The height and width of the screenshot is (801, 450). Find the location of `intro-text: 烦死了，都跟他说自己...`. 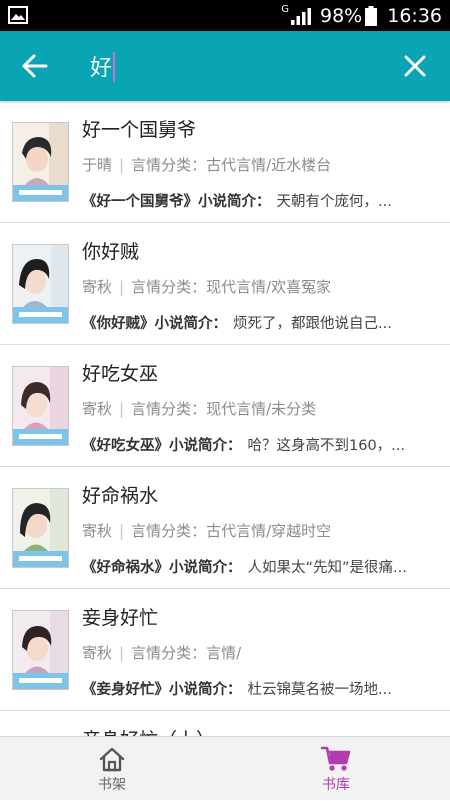

intro-text: 烦死了，都跟他说自己... is located at coordinates (312, 324).